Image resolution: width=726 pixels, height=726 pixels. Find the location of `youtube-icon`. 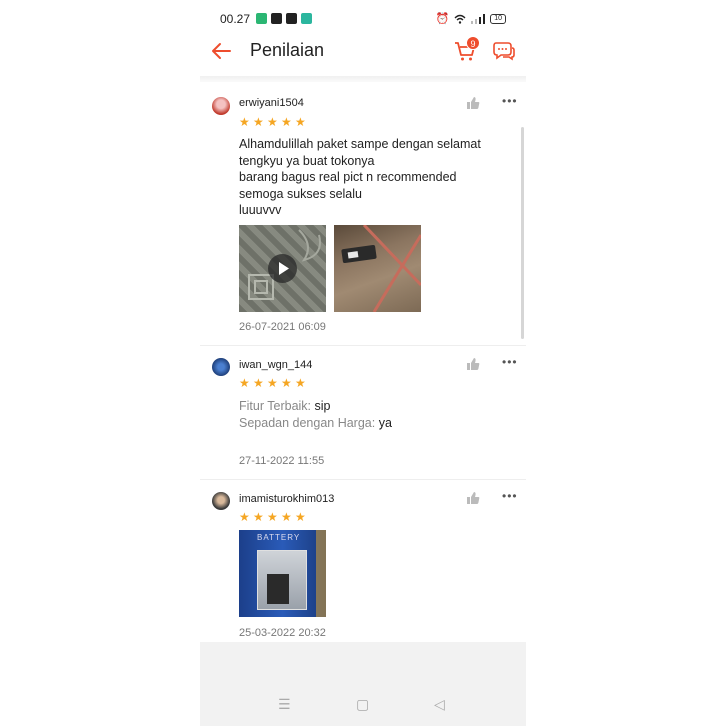

youtube-icon is located at coordinates (276, 18).